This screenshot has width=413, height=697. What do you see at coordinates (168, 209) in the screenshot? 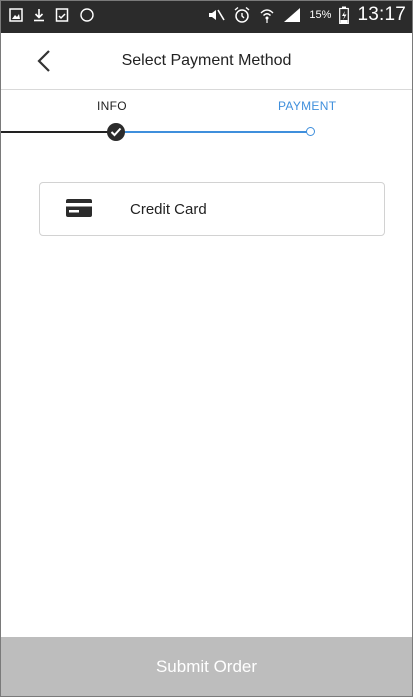
I see `payment-option-label: Credit Card` at bounding box center [168, 209].